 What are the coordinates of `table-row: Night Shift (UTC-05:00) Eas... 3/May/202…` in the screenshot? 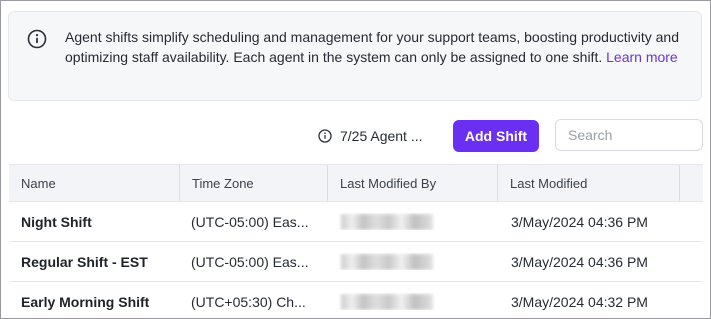 It's located at (356, 222).